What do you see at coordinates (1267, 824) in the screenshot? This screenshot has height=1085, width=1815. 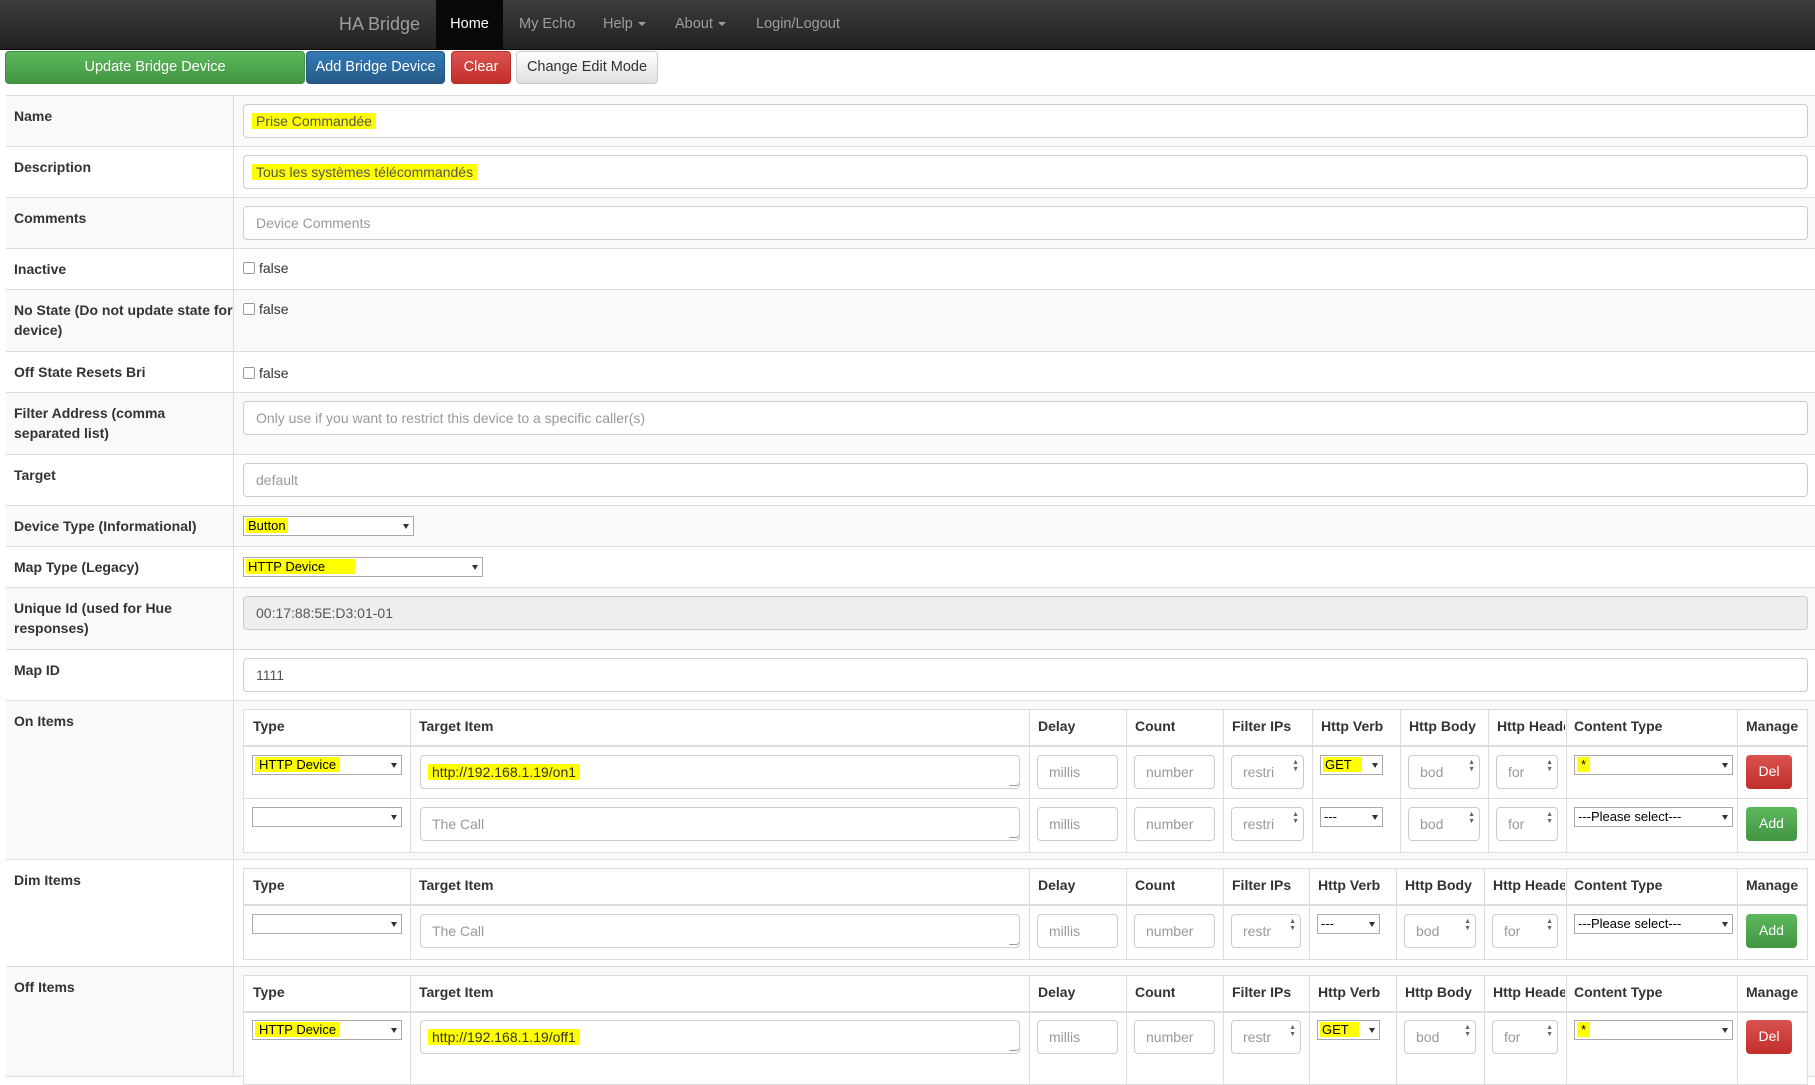 I see `on-filter-input-new: restri ▲ ▼` at bounding box center [1267, 824].